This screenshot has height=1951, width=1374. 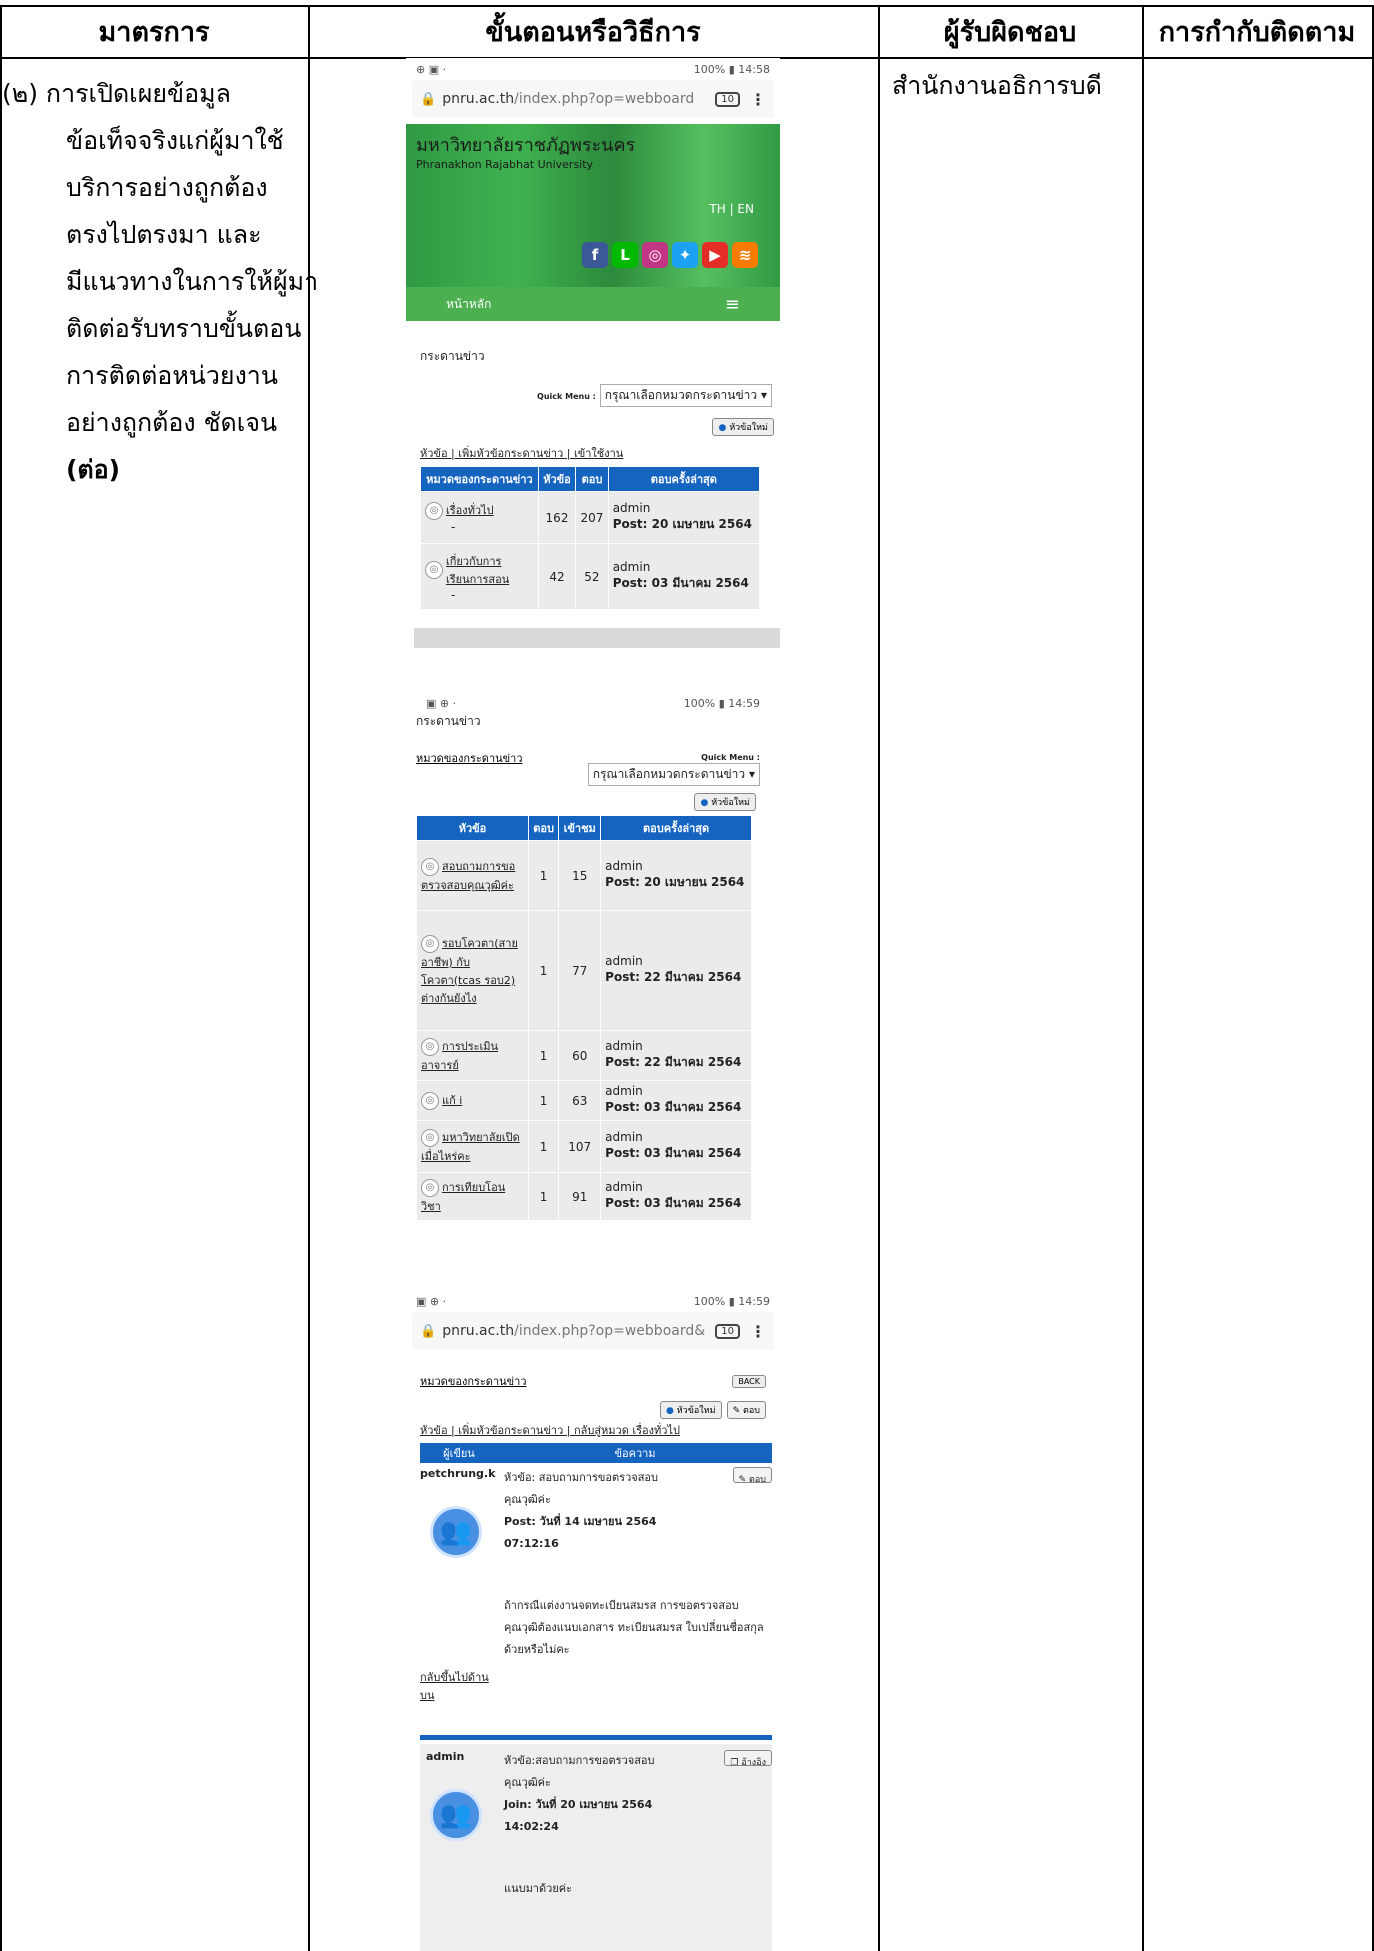 I want to click on category-link: เรื่องทั่วไป, so click(x=470, y=510).